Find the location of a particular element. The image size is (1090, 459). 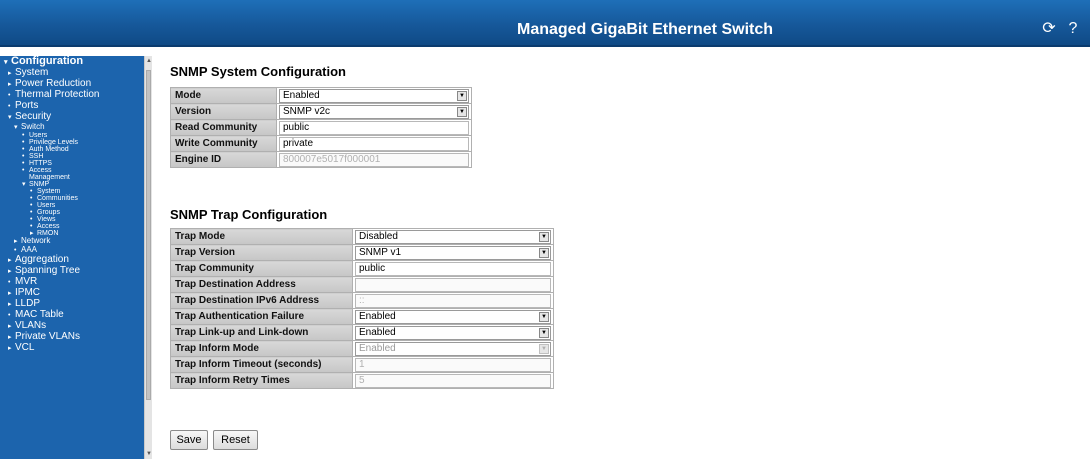

table-row: Version SNMP v2c ▼ is located at coordinates (321, 111).